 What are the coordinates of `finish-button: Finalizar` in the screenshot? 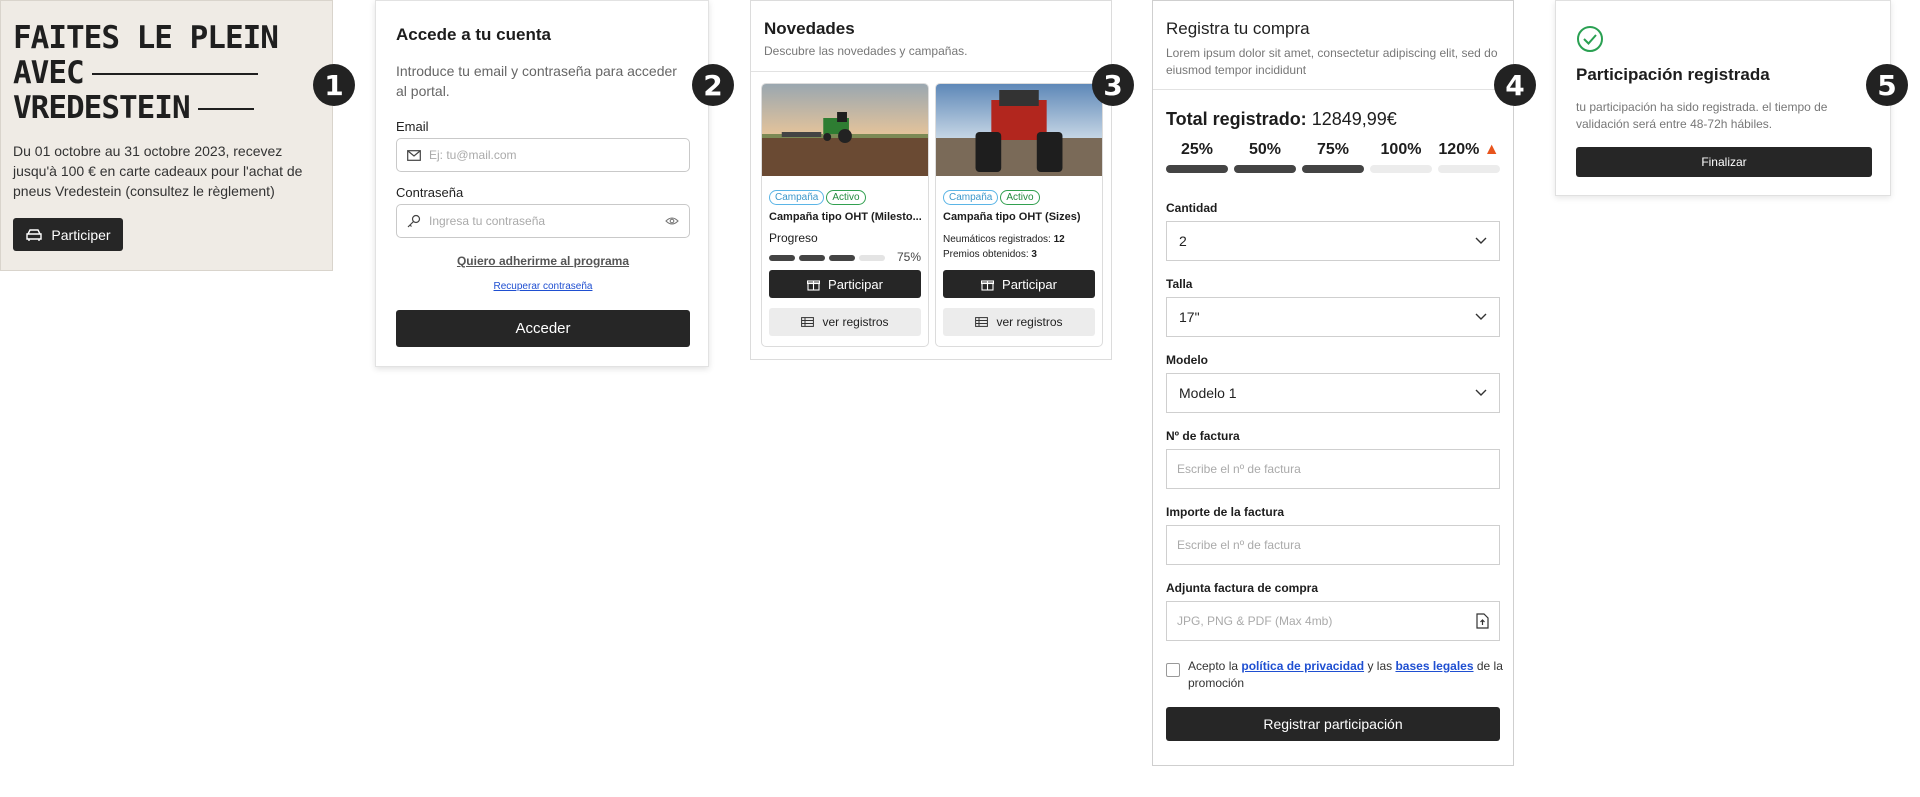 It's located at (1724, 162).